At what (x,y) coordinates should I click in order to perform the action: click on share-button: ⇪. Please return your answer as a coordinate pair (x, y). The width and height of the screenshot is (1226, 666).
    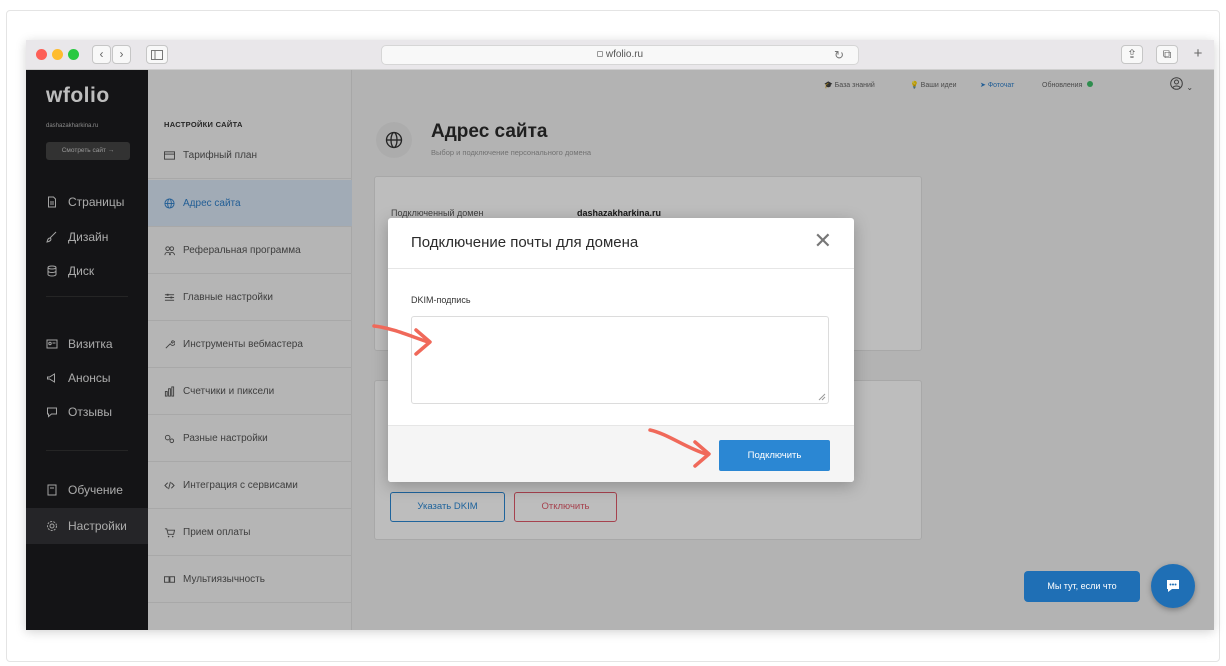
    Looking at the image, I should click on (1132, 54).